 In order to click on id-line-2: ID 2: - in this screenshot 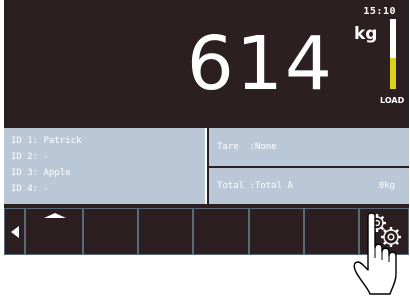, I will do `click(30, 157)`.